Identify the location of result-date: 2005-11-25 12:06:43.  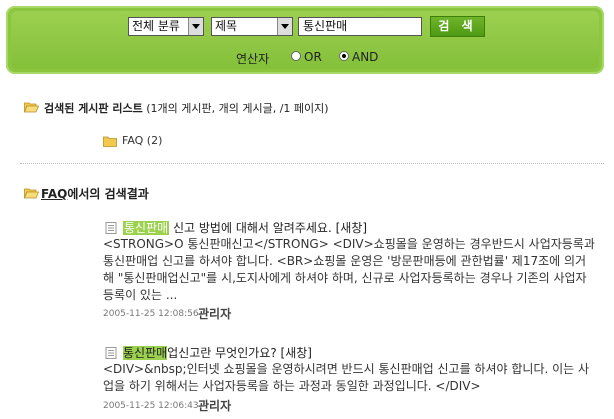
(151, 406).